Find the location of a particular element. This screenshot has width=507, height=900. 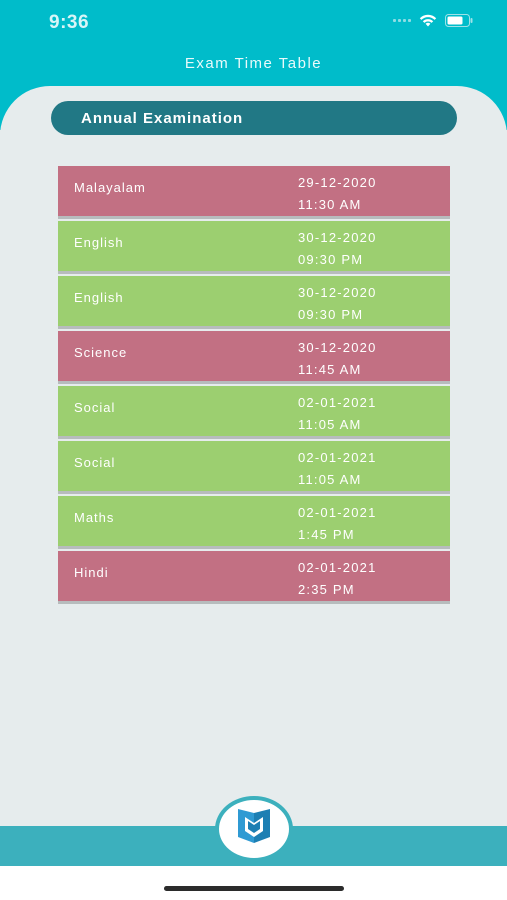

exam-row: Science 30-12-2020 11:45 AM is located at coordinates (254, 356).